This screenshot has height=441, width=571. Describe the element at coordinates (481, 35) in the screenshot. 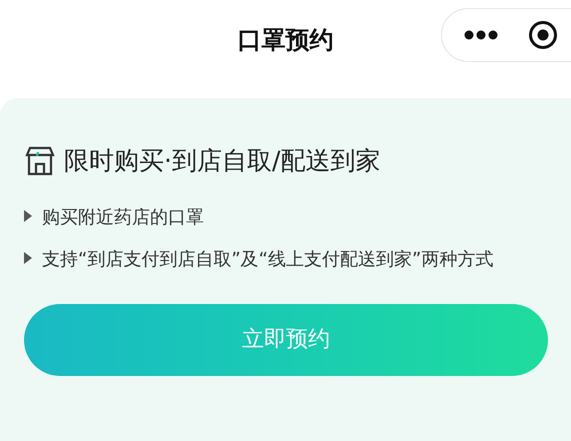

I see `more-icon` at that location.